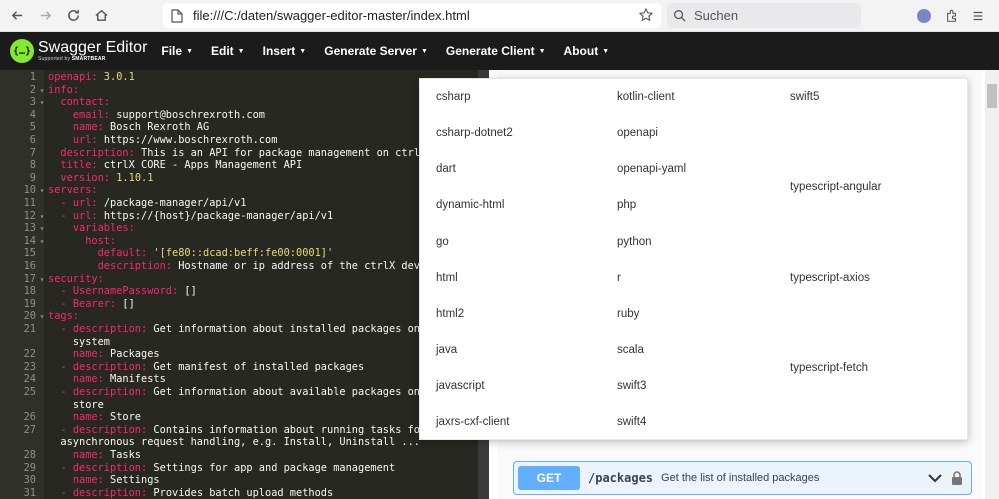 The image size is (999, 499). What do you see at coordinates (992, 96) in the screenshot?
I see `preview-scrollbar-thumb` at bounding box center [992, 96].